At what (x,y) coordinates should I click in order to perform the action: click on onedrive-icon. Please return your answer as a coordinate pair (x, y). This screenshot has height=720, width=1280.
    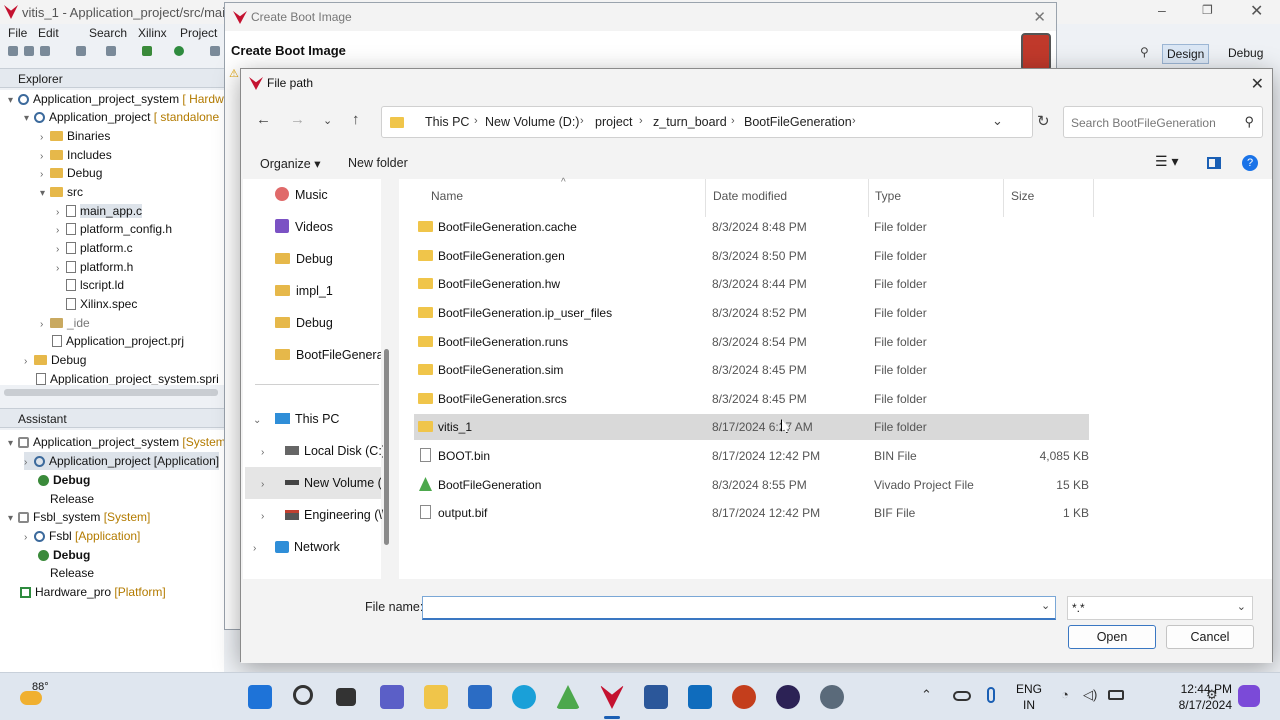
    Looking at the image, I should click on (962, 696).